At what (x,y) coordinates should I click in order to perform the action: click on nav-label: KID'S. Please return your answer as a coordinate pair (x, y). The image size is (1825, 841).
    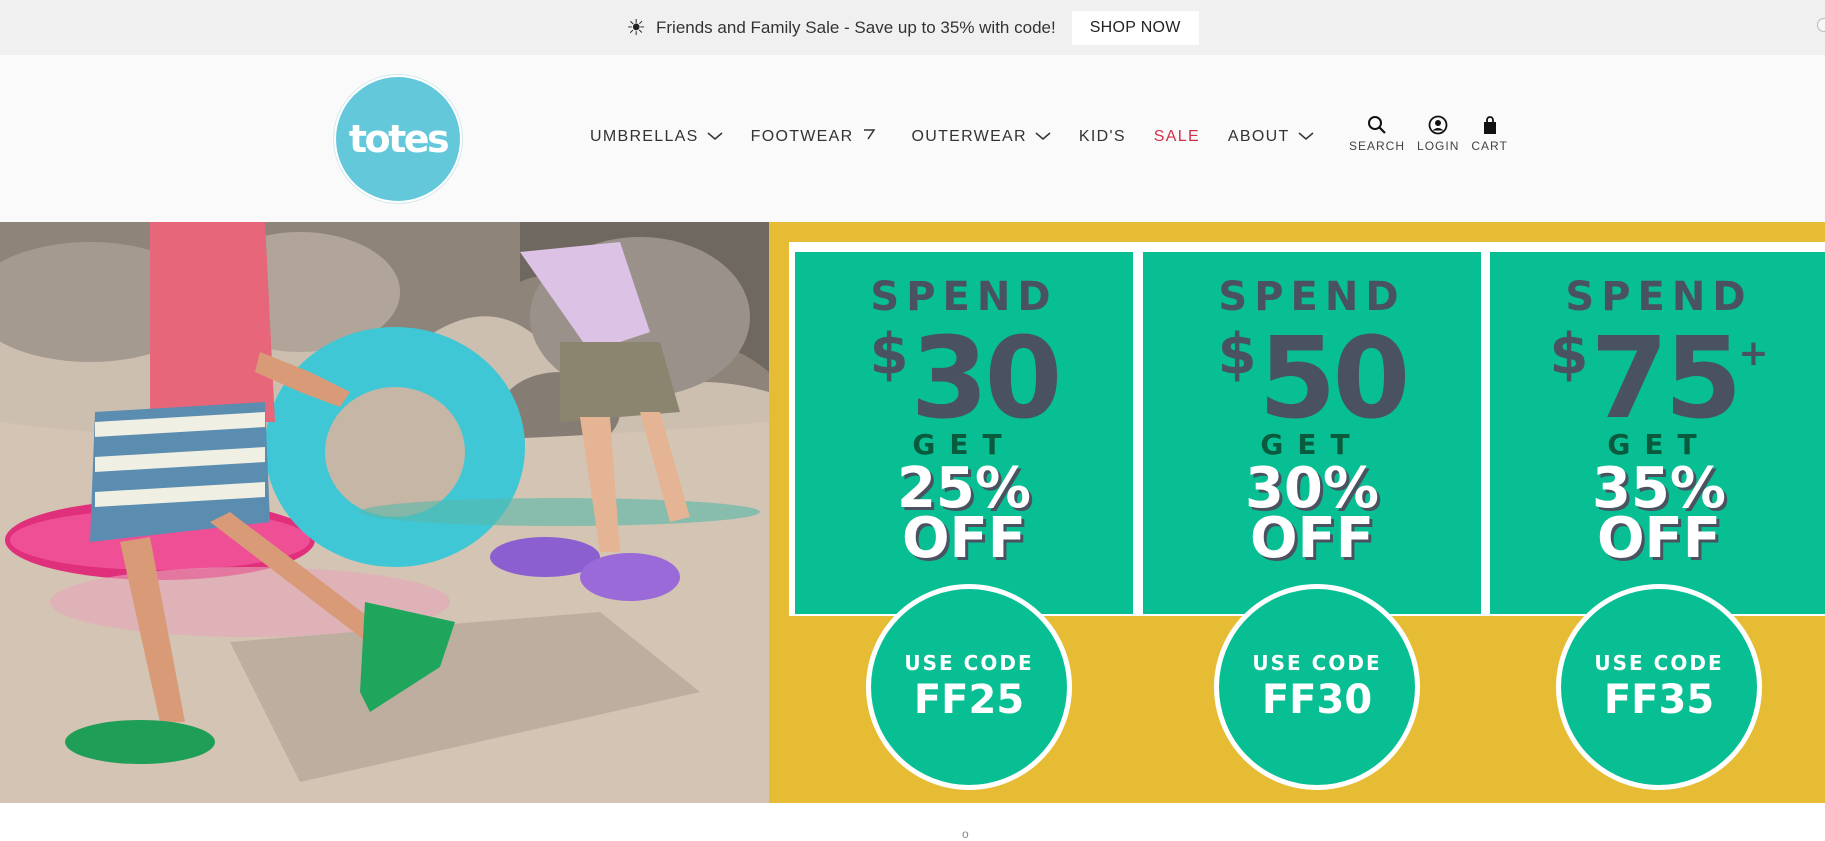
    Looking at the image, I should click on (1102, 136).